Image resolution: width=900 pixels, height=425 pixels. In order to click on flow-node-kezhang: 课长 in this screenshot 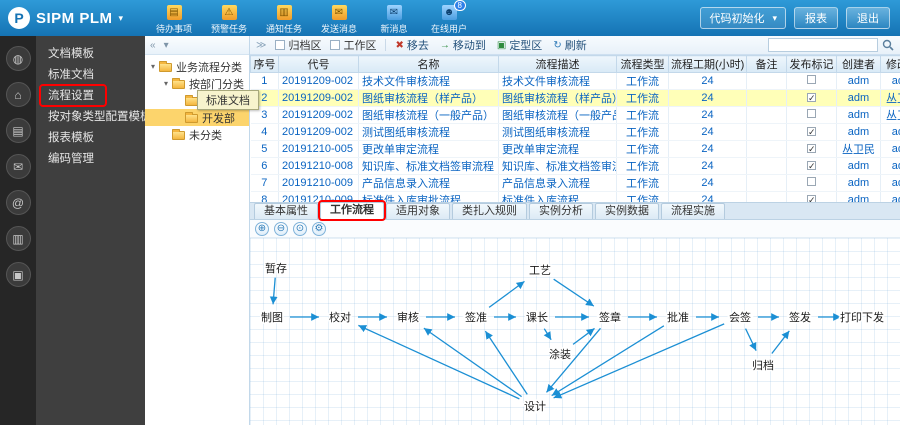, I will do `click(537, 318)`.